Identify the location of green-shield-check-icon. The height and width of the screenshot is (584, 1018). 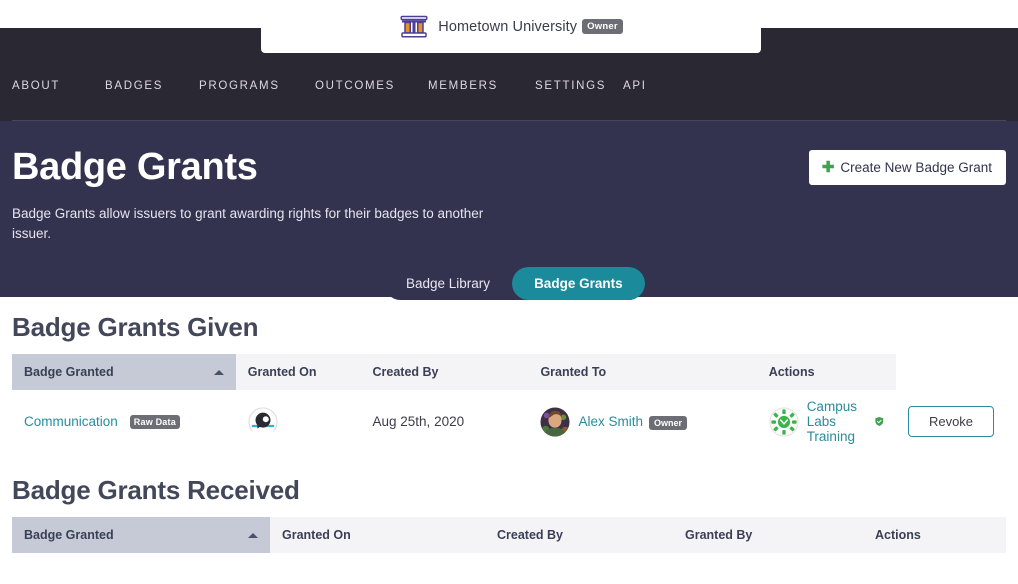
(879, 421).